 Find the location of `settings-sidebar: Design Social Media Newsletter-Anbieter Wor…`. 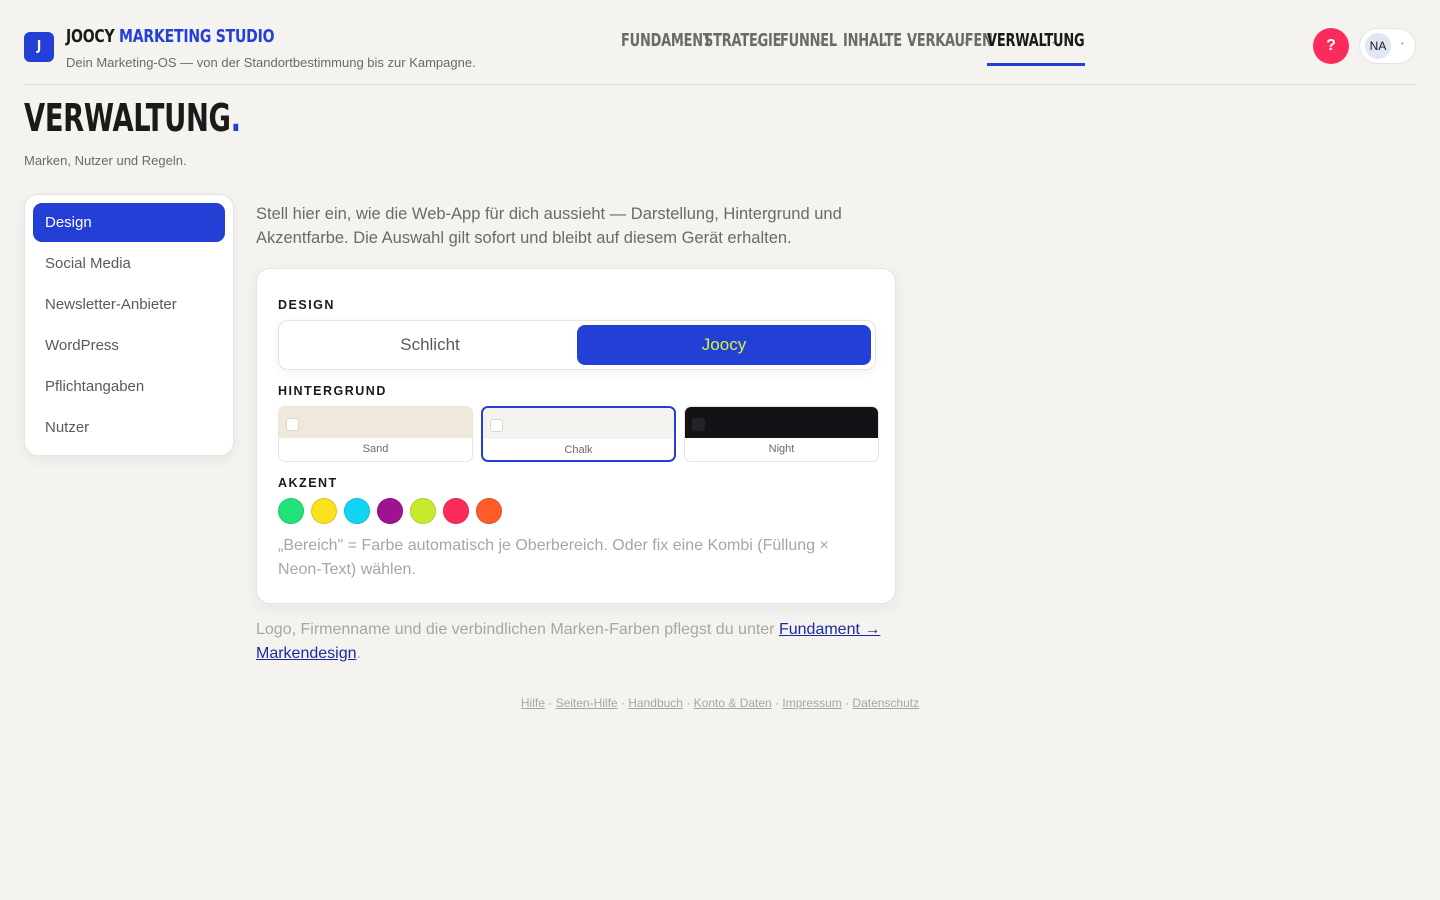

settings-sidebar: Design Social Media Newsletter-Anbieter Wor… is located at coordinates (129, 325).